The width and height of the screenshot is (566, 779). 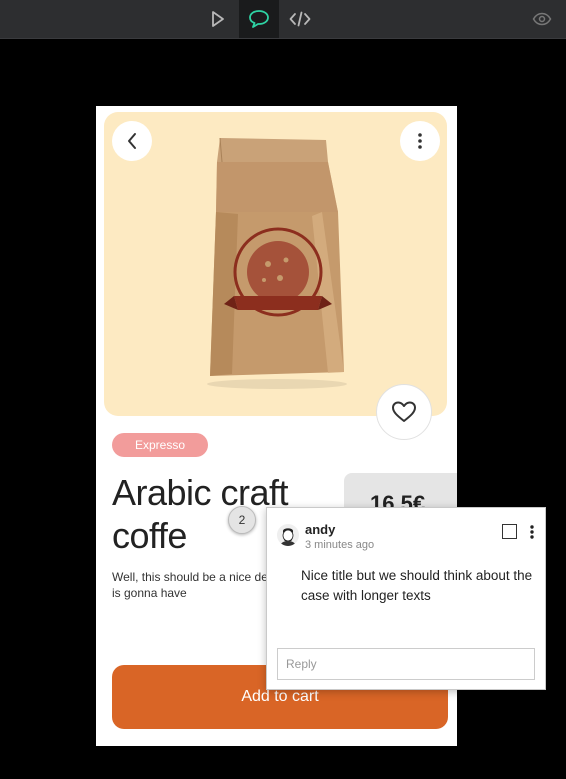 I want to click on back-button, so click(x=132, y=141).